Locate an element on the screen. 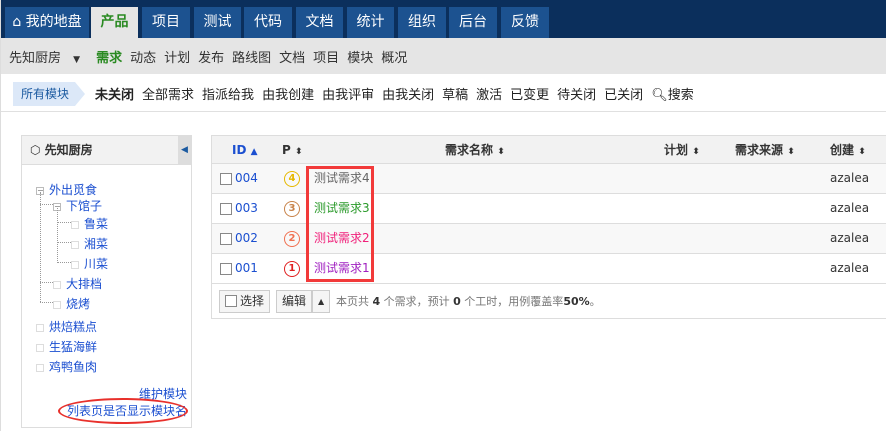 This screenshot has width=886, height=431. col-creator: 创建 ⬍ is located at coordinates (848, 150).